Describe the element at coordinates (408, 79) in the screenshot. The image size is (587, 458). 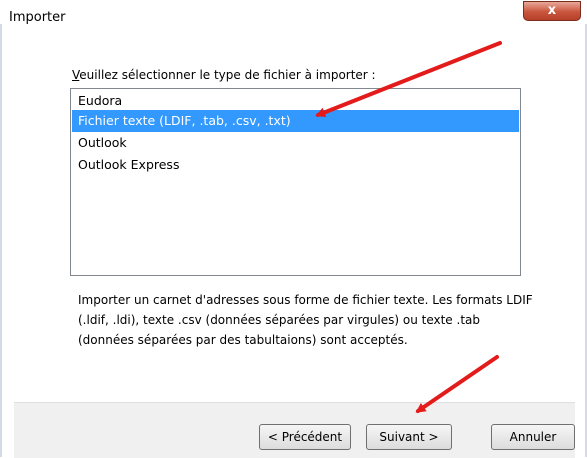
I see `arrow-to-text-file` at that location.